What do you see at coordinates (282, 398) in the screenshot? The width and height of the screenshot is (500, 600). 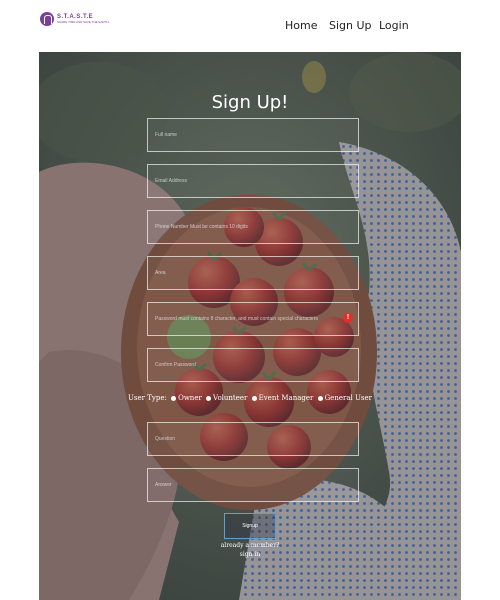 I see `user-type-event-manager: Event Manager` at bounding box center [282, 398].